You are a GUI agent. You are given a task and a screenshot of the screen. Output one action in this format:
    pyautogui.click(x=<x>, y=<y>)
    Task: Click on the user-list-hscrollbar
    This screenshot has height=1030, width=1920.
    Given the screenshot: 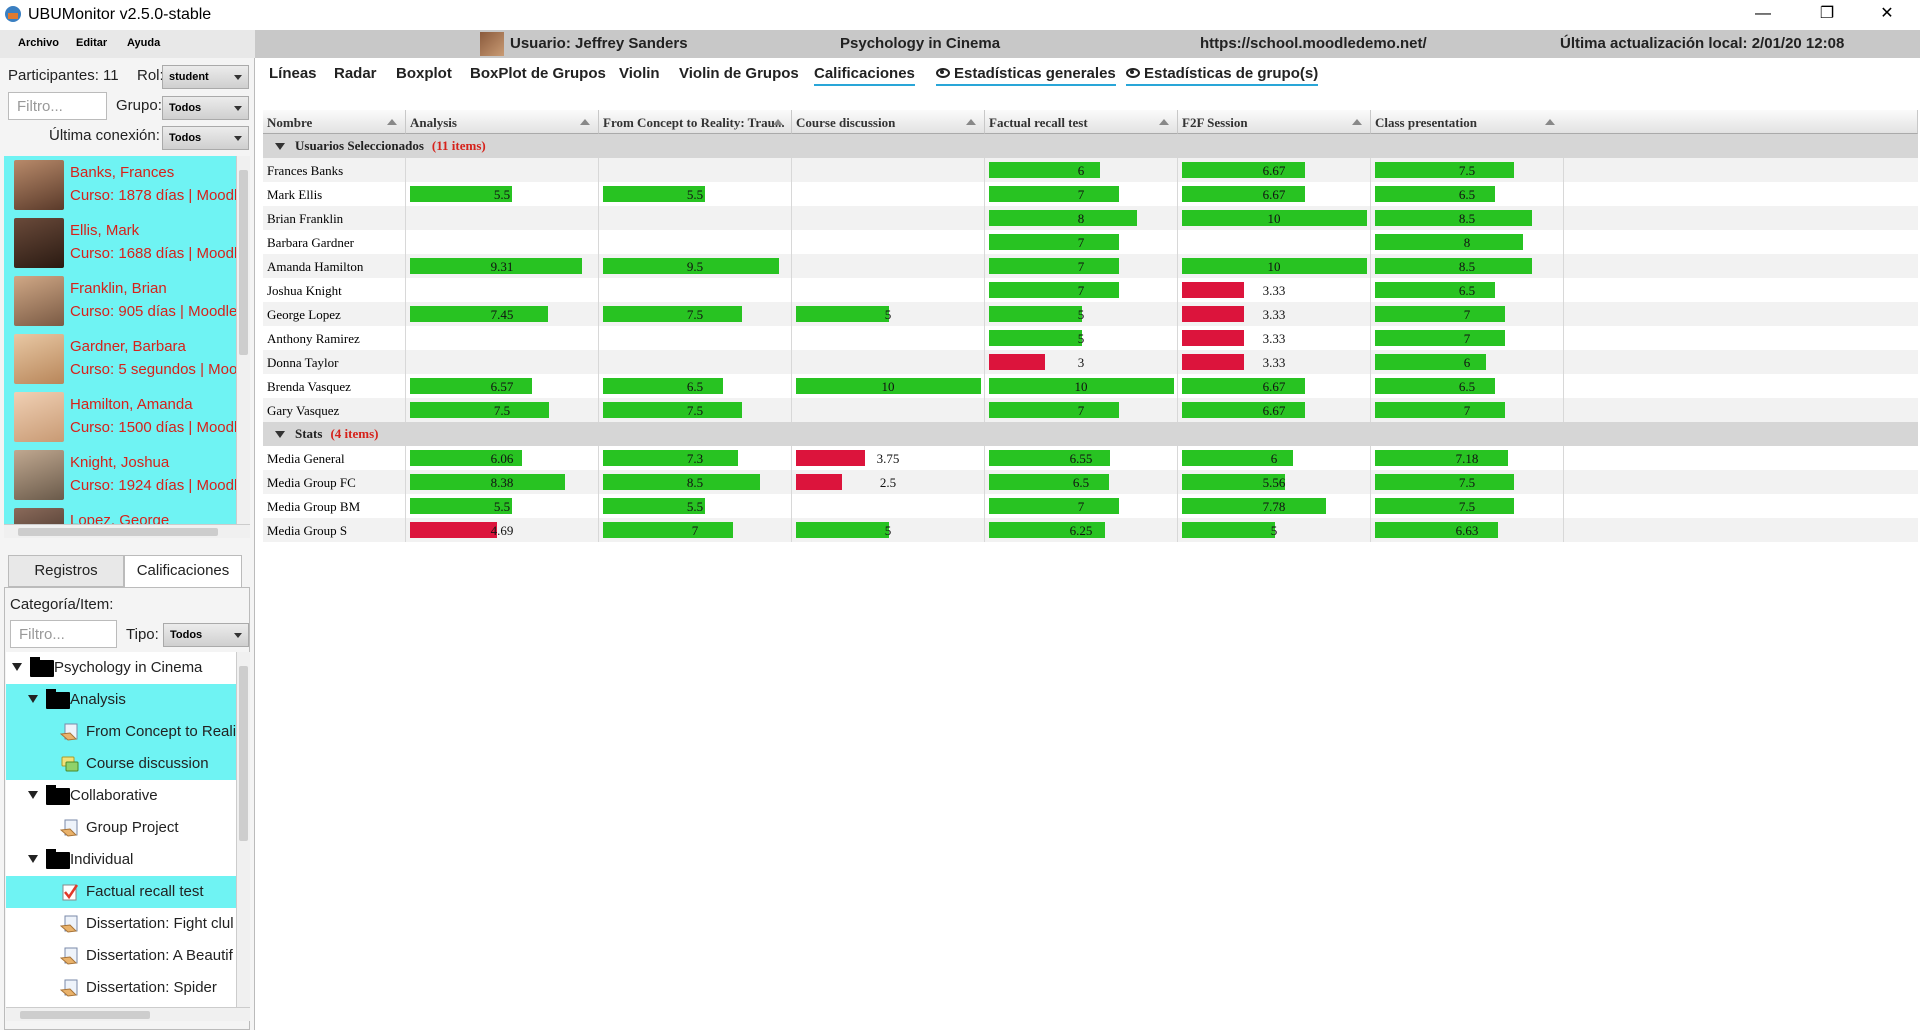 What is the action you would take?
    pyautogui.click(x=127, y=531)
    